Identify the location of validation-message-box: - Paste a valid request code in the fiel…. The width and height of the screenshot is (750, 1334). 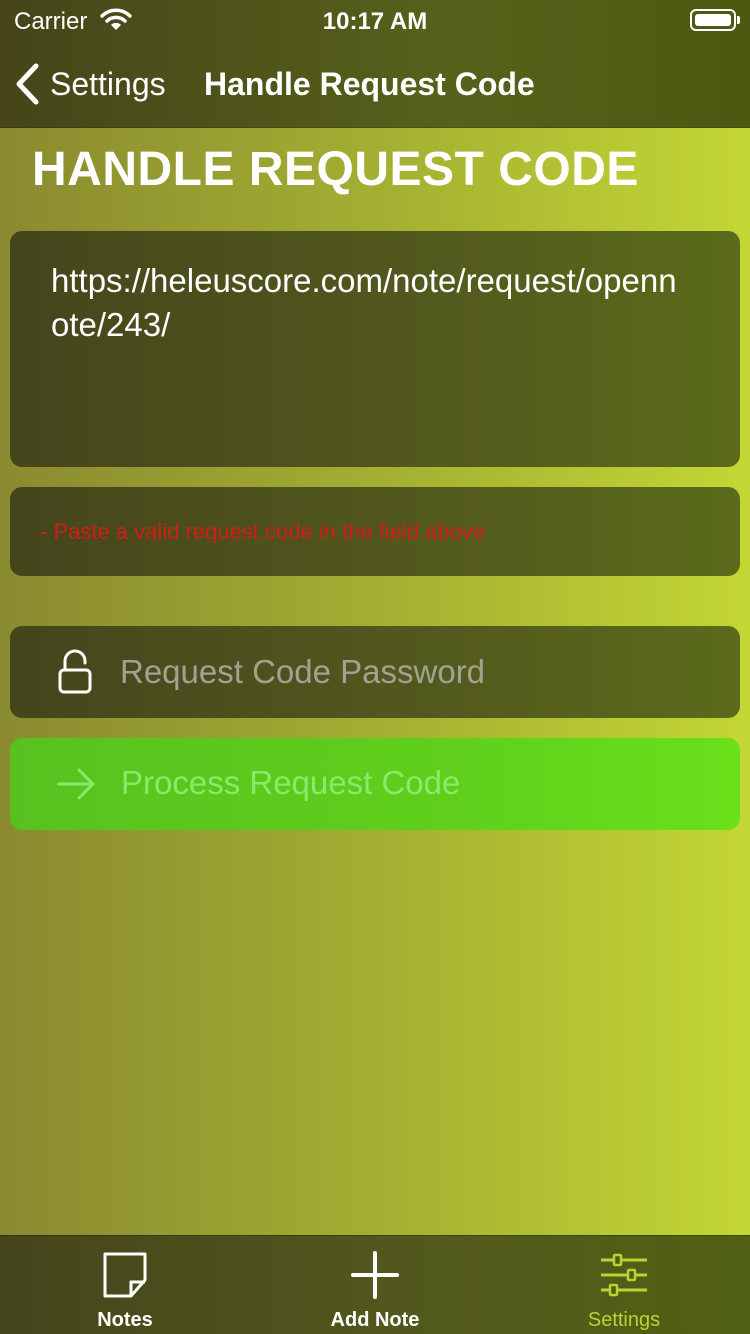
(375, 531).